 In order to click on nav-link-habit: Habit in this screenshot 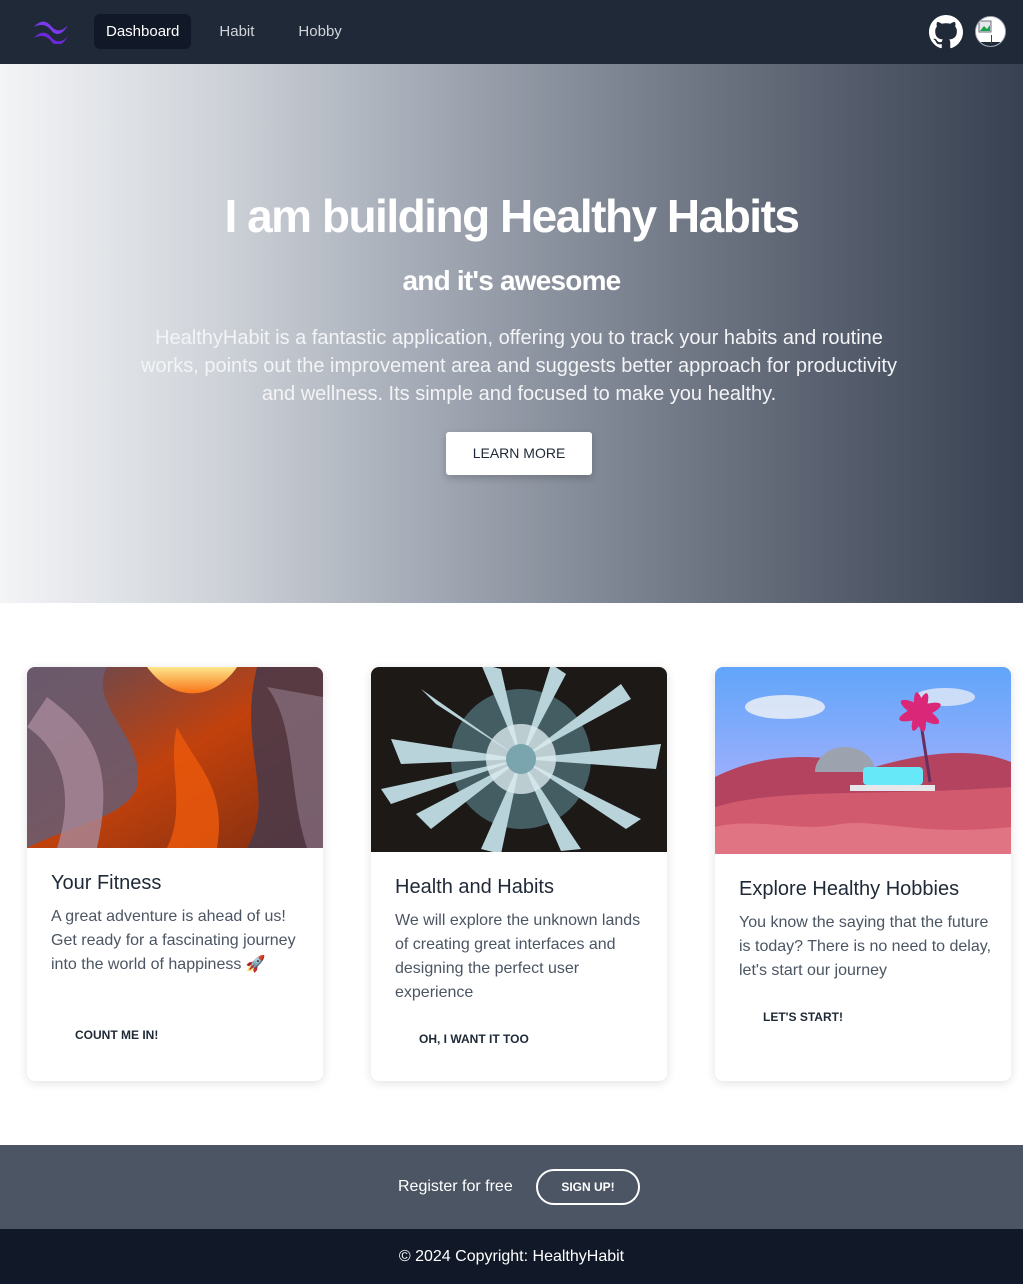, I will do `click(236, 31)`.